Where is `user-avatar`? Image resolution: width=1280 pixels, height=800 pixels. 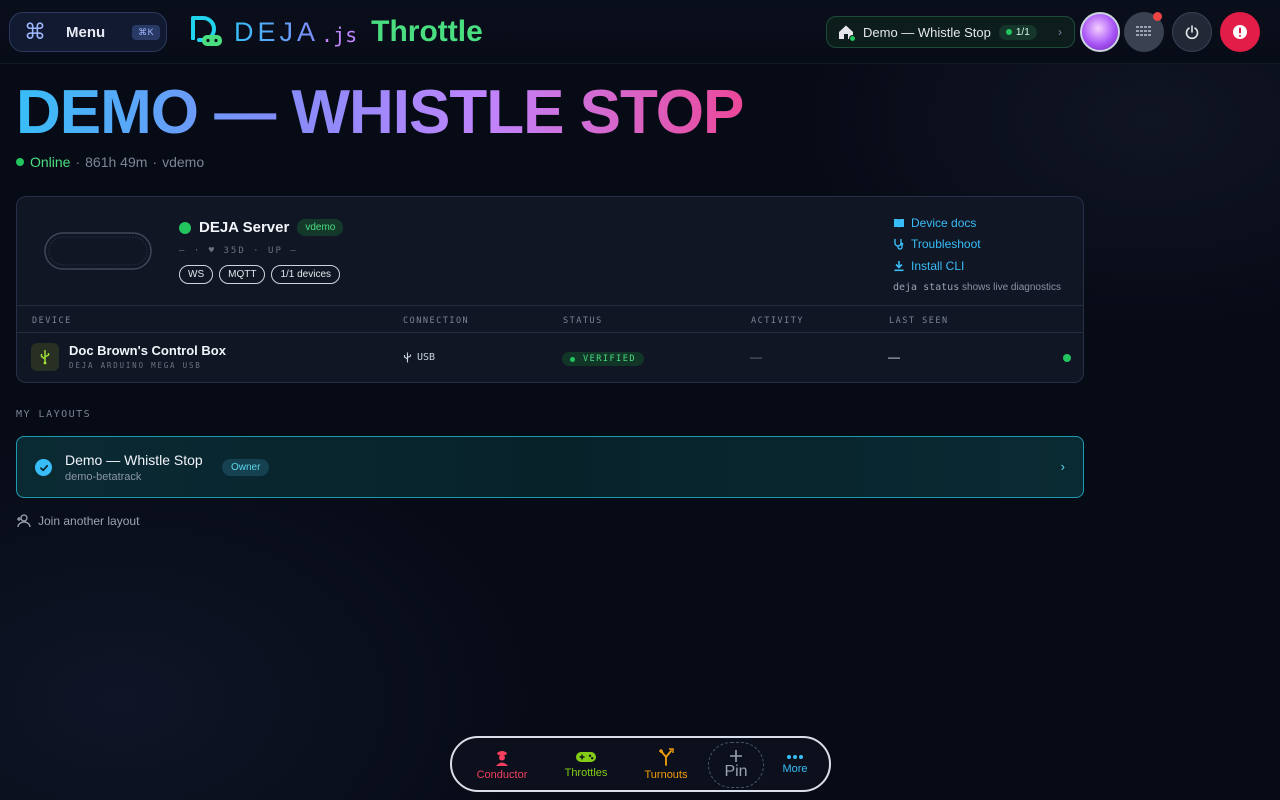 user-avatar is located at coordinates (1100, 32).